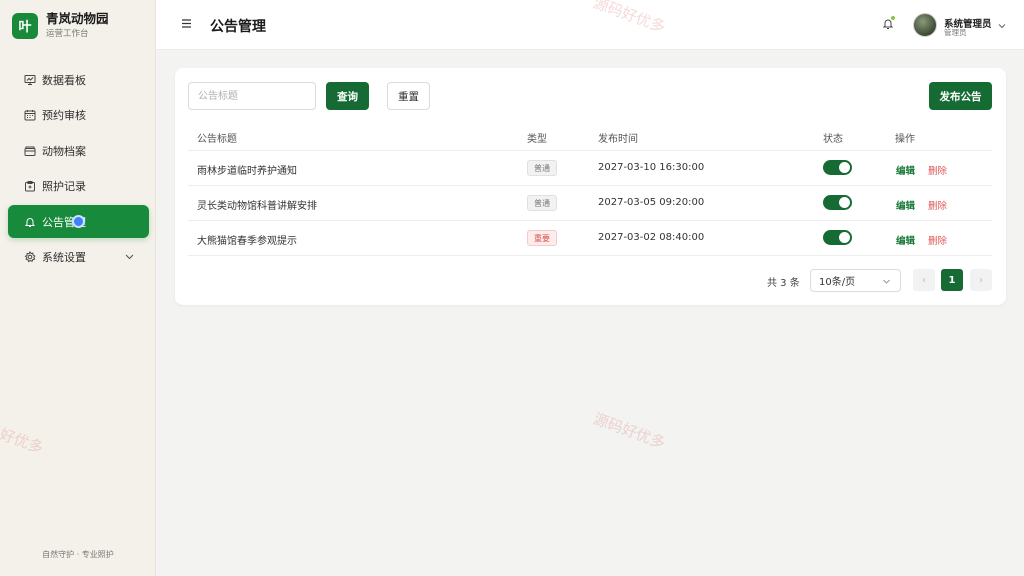 The height and width of the screenshot is (576, 1024). I want to click on sidebar-footer: 自然守护 · 专业照护, so click(78, 554).